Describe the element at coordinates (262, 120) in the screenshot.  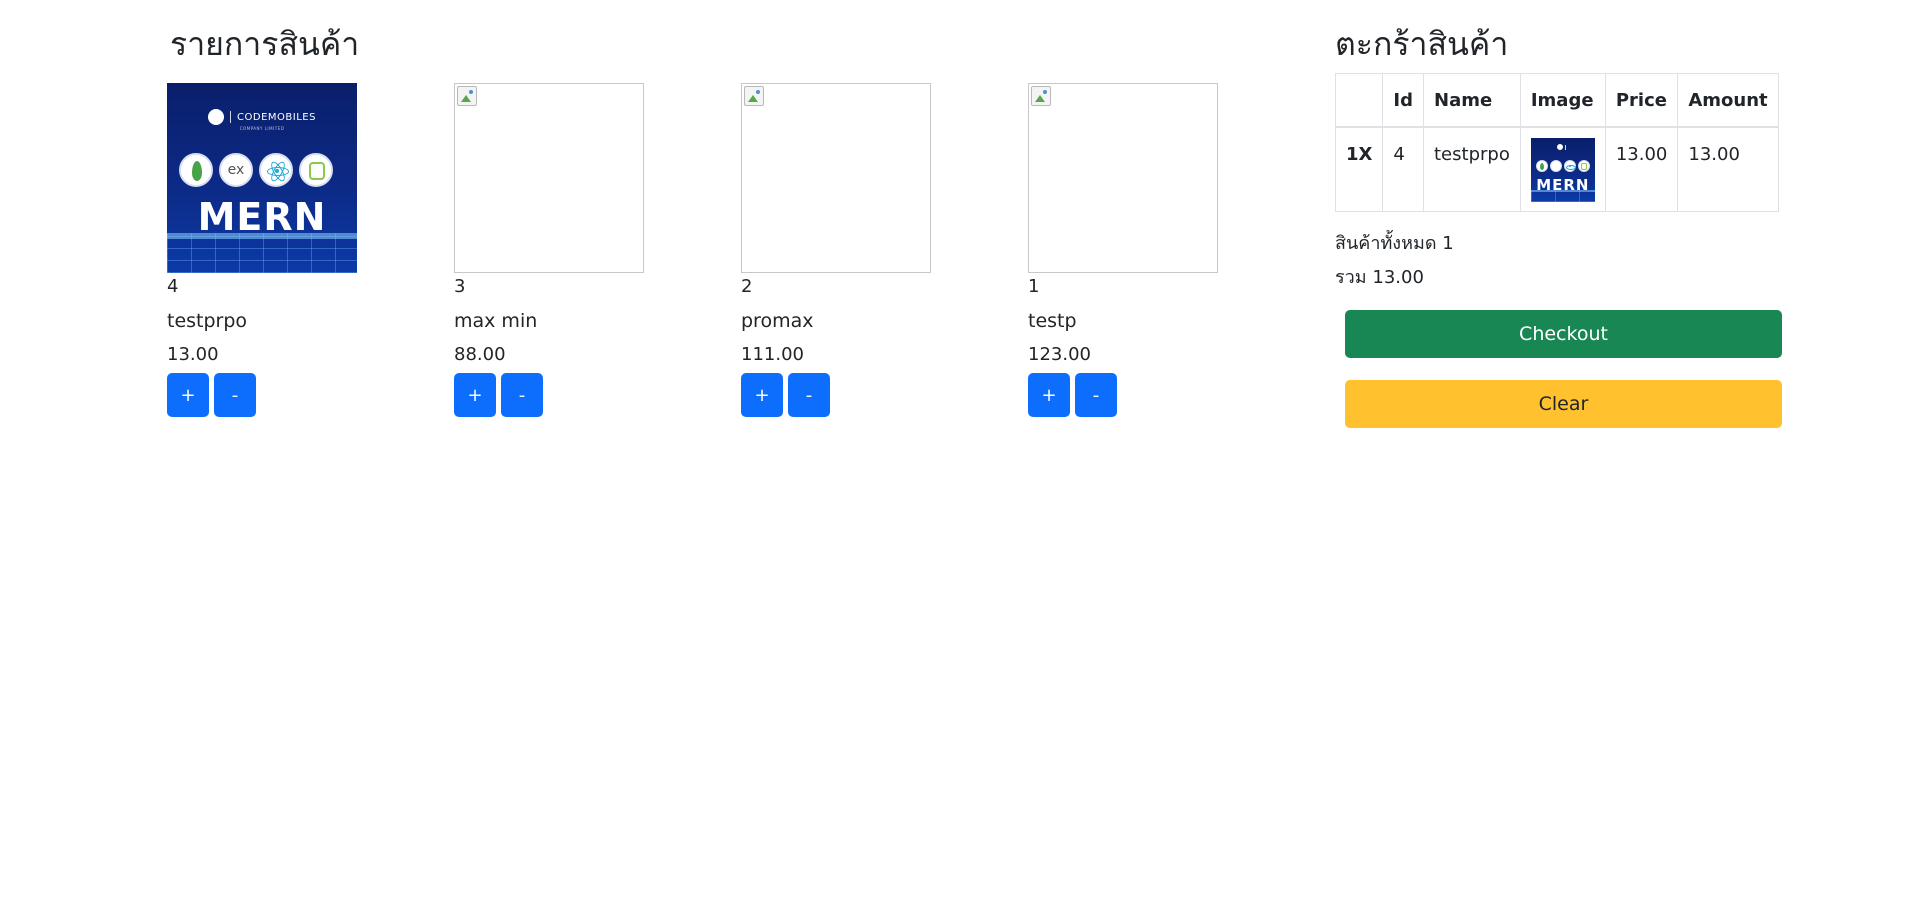
I see `codemobiles-logo: CODEMOBILES COMPANY LIMITED` at that location.